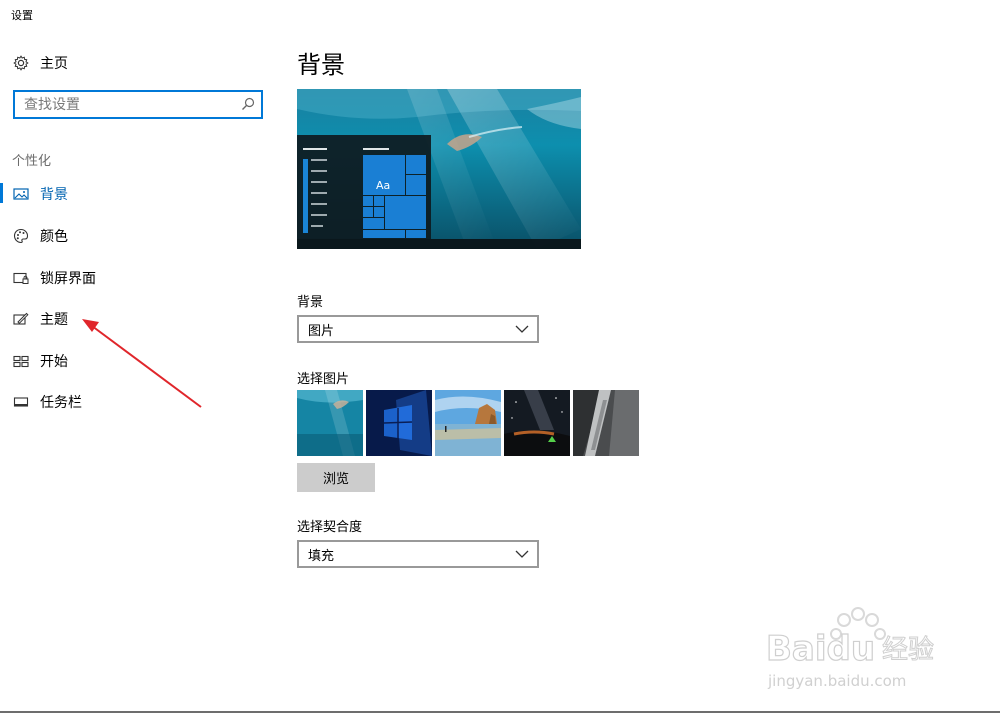 This screenshot has height=713, width=1000. Describe the element at coordinates (330, 527) in the screenshot. I see `fit-label: 选择契合度` at that location.